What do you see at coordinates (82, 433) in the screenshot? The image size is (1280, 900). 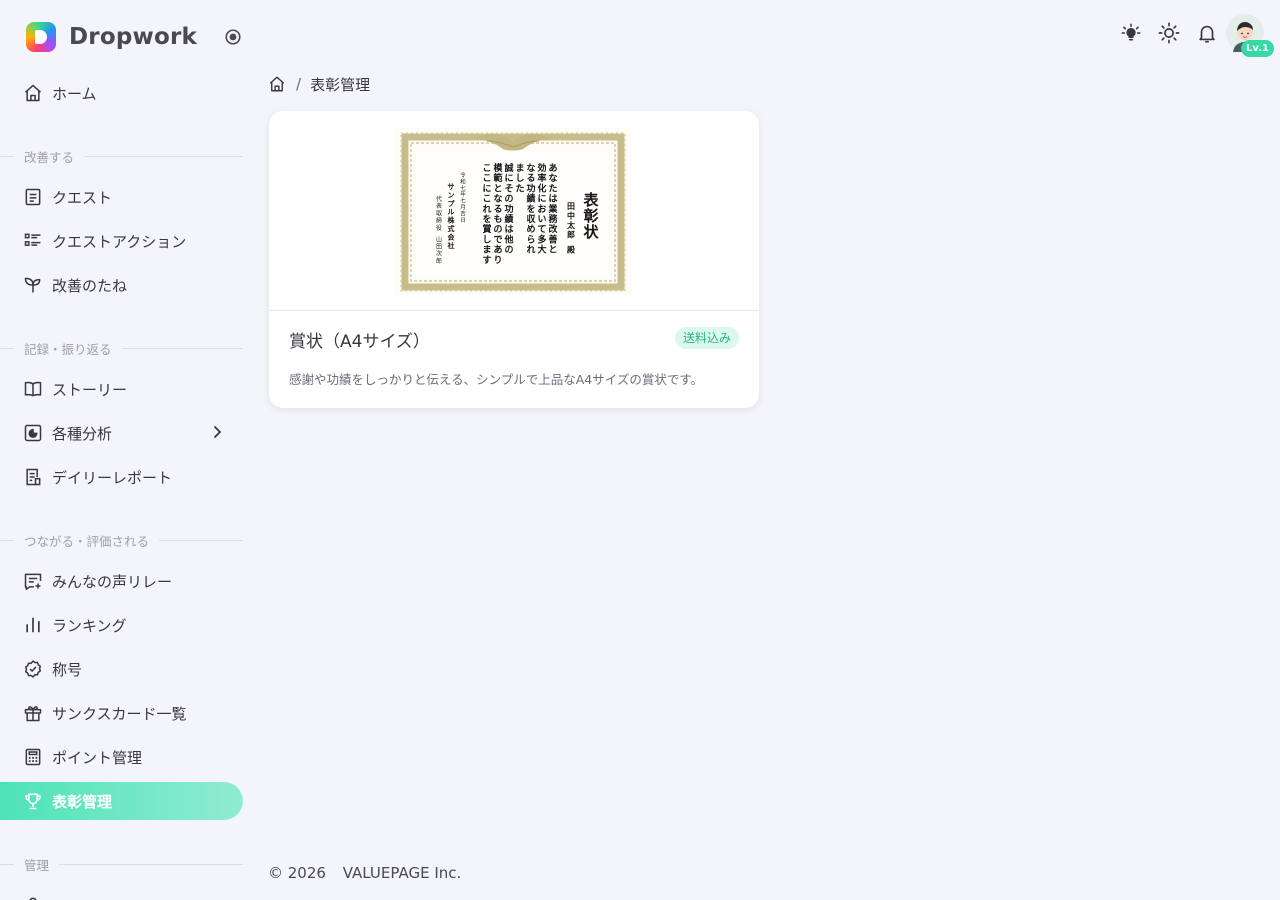 I see `sidebar-item-label: 各種分析` at bounding box center [82, 433].